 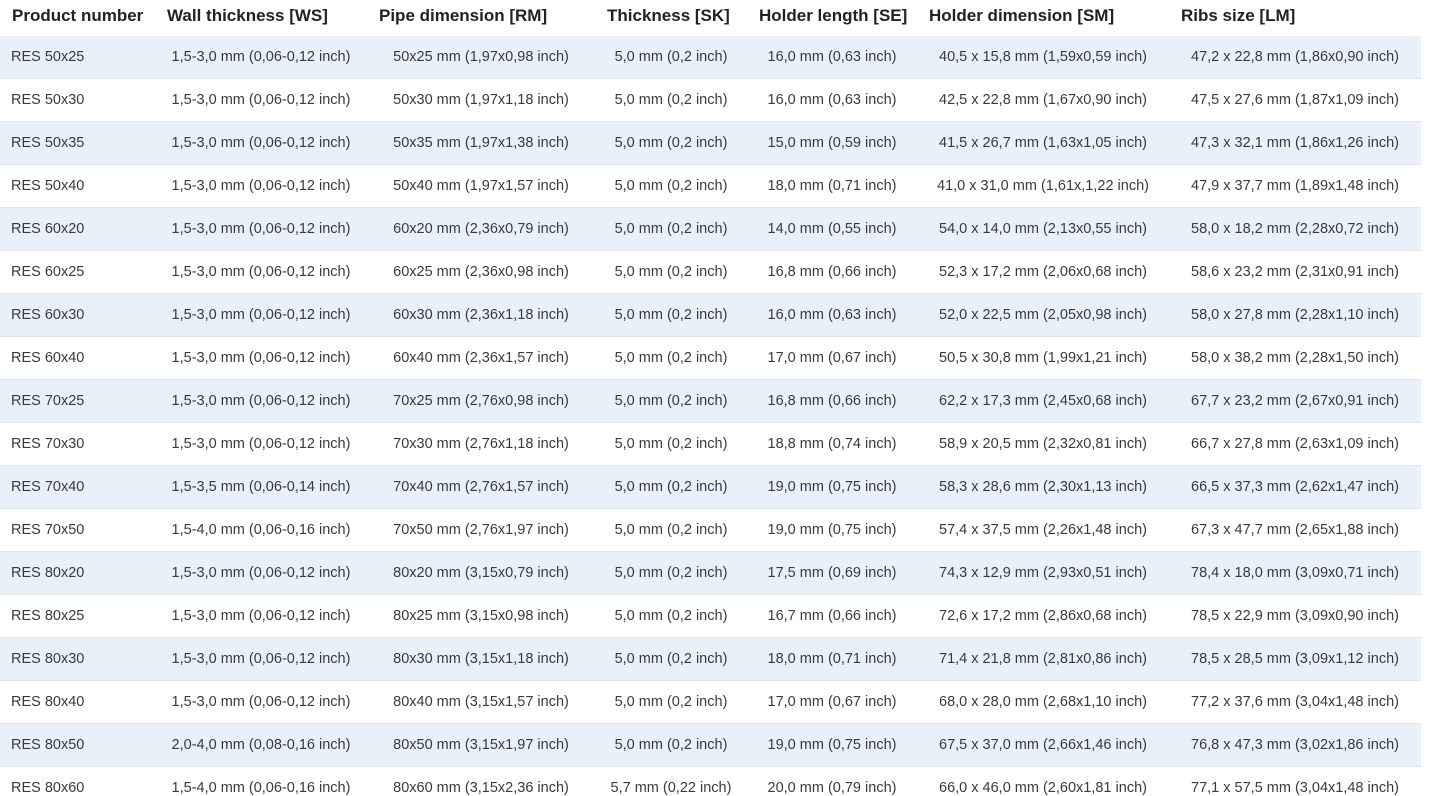 I want to click on cell-ribs-size: 58,0 x 38,2 mm (2,28x1,50 inch), so click(x=1295, y=358).